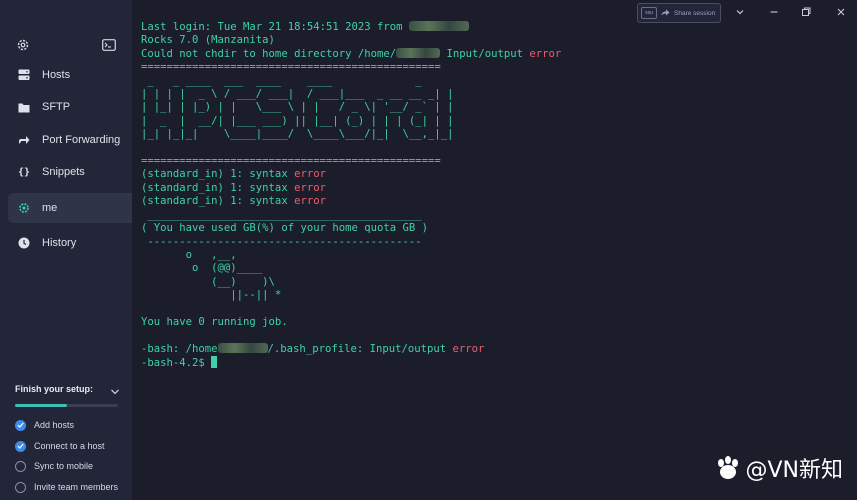 This screenshot has height=500, width=857. I want to click on redacted-user, so click(418, 52).